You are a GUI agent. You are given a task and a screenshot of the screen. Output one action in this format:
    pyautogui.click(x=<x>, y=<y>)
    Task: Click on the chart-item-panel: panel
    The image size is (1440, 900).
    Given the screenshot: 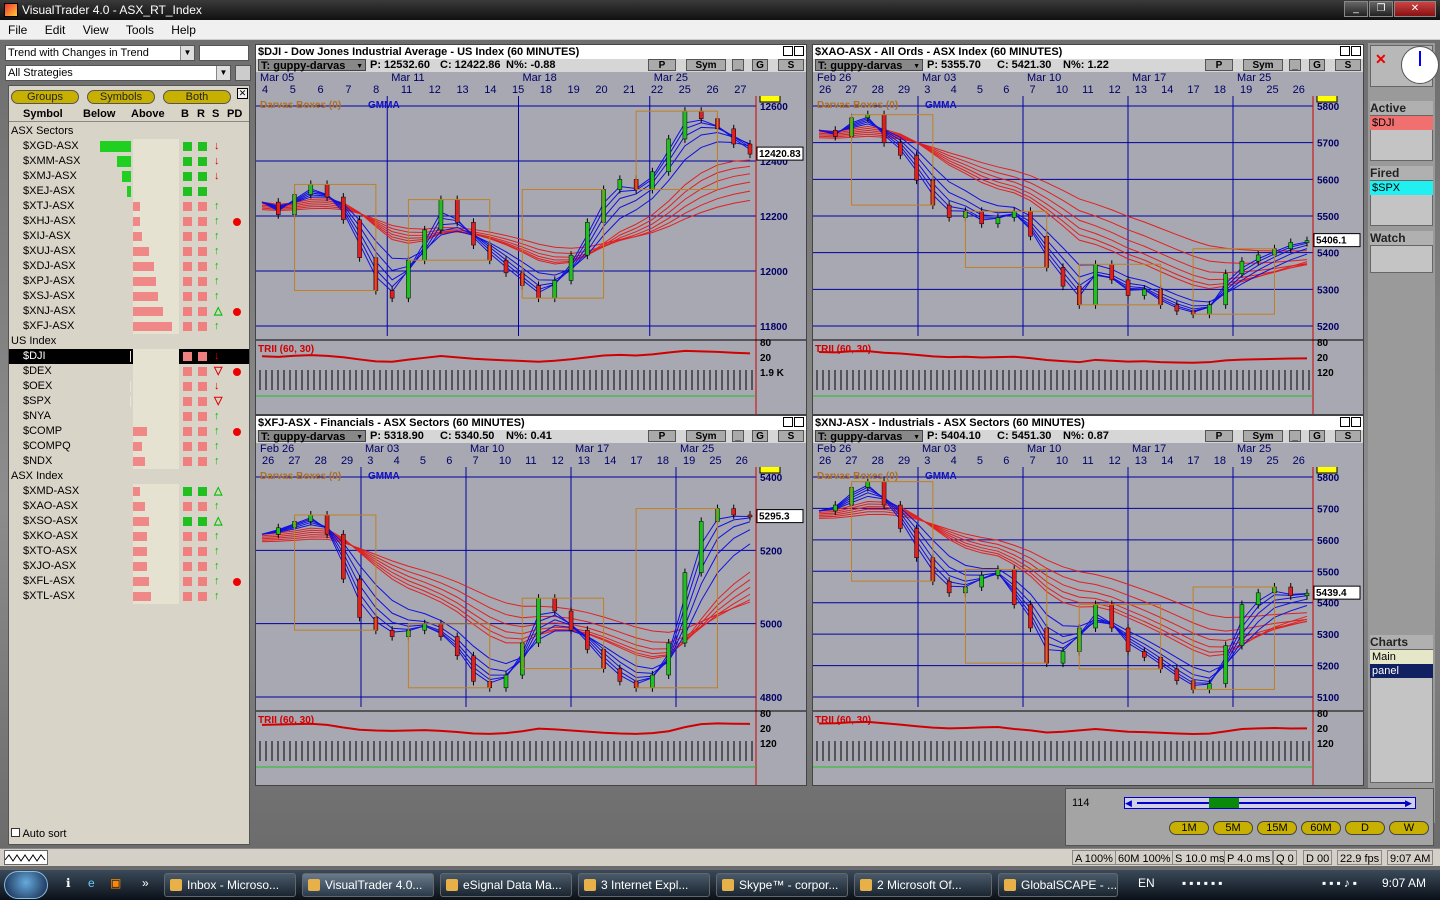 What is the action you would take?
    pyautogui.click(x=1401, y=671)
    